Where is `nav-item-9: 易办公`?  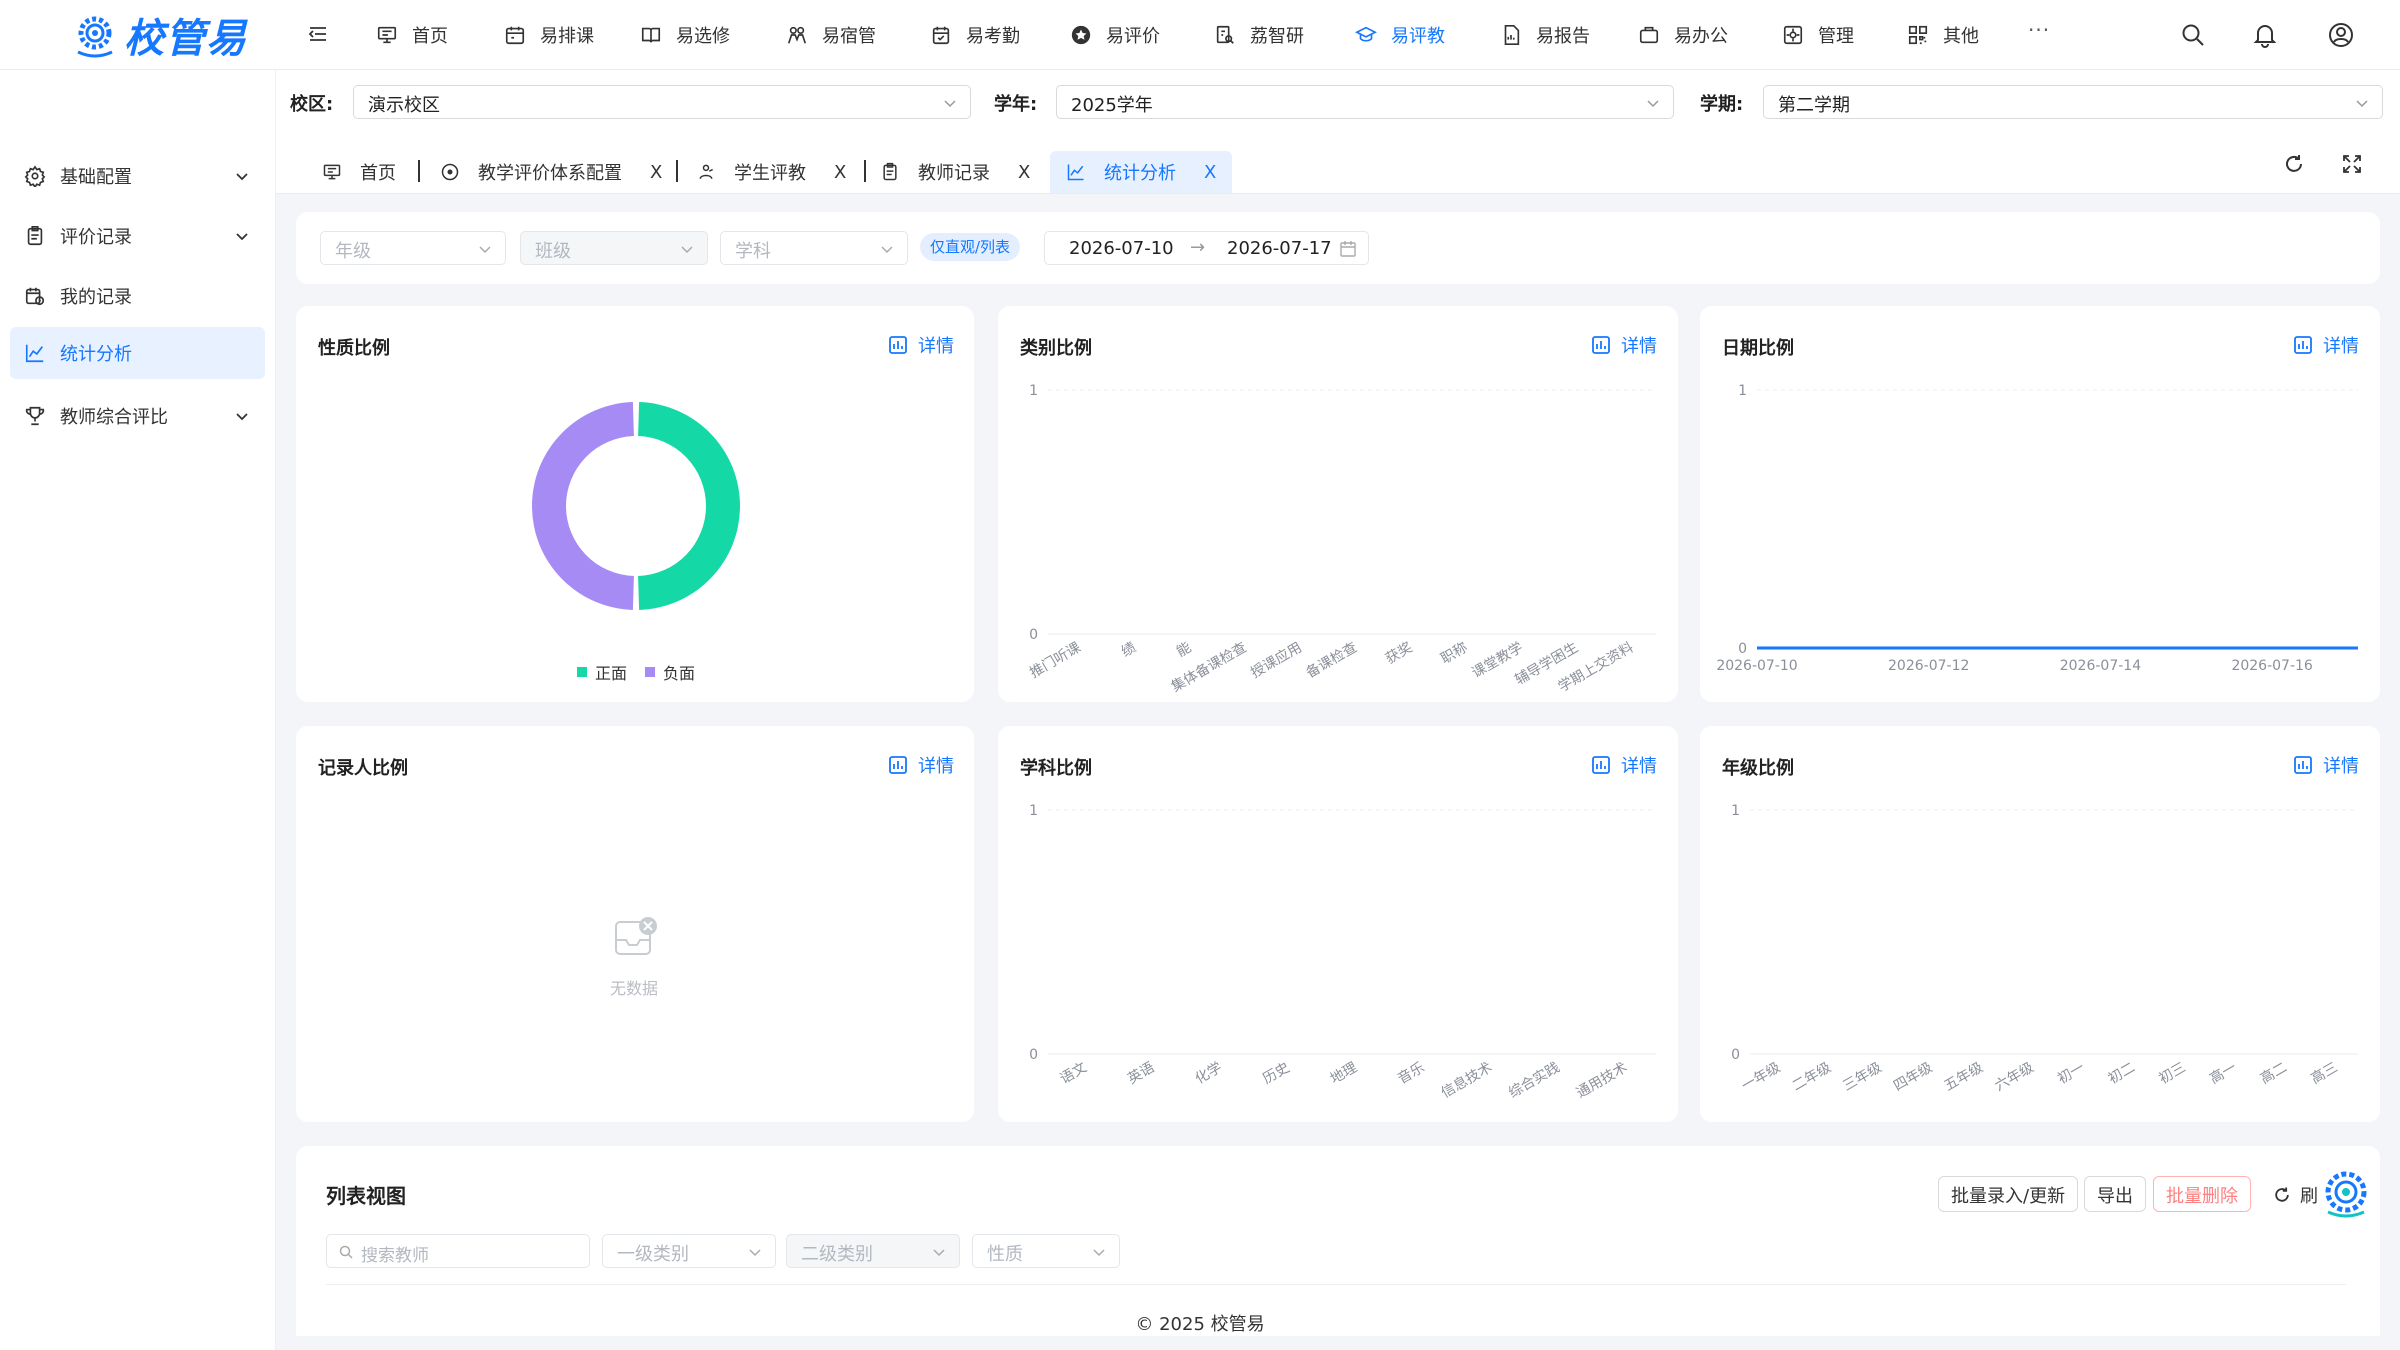 nav-item-9: 易办公 is located at coordinates (1683, 35).